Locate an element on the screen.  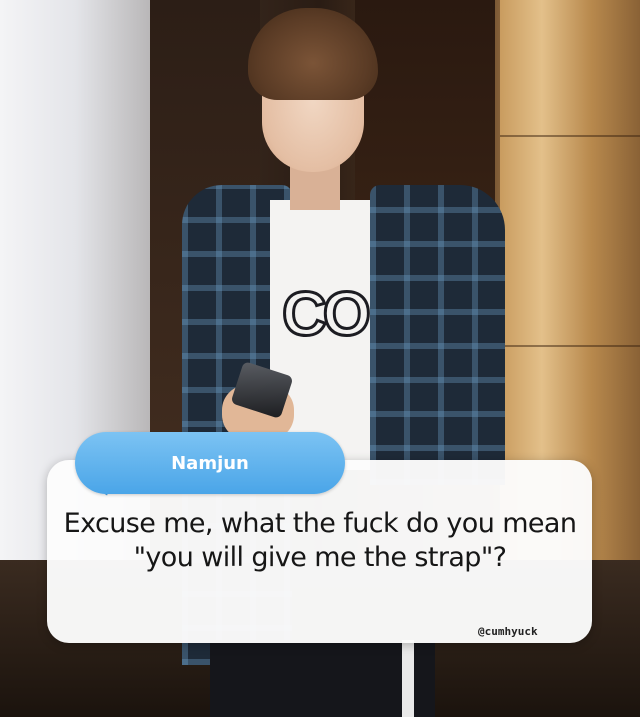
speaker-name: Namjun is located at coordinates (210, 463).